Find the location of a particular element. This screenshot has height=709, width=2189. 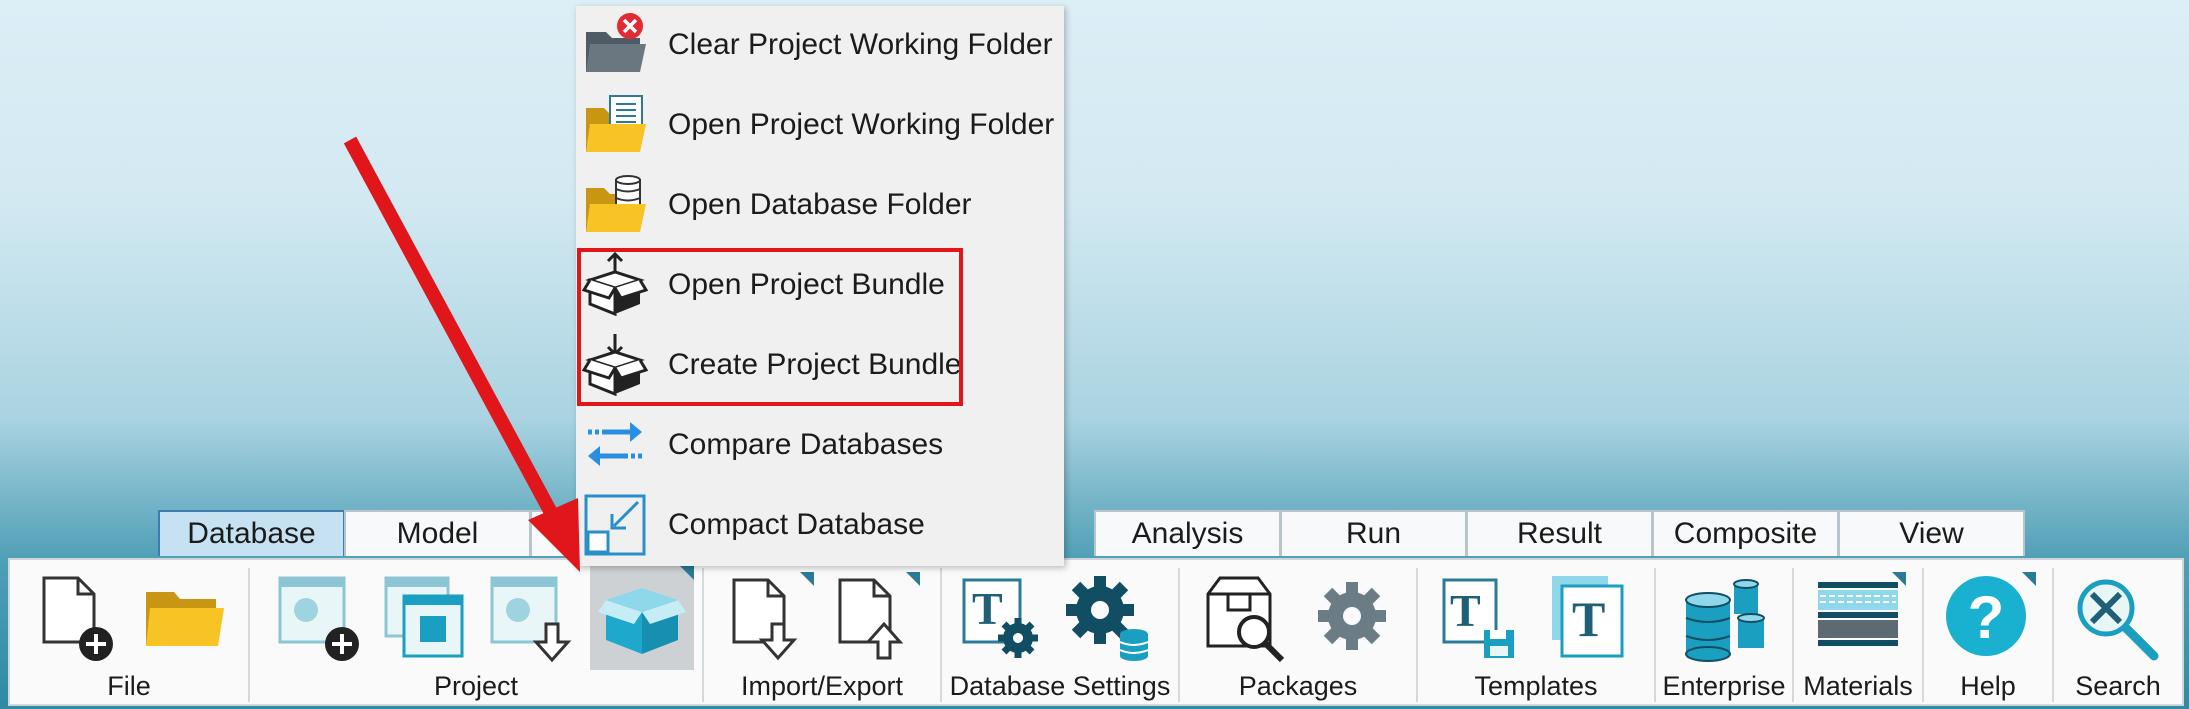

materials-group-label: Materials is located at coordinates (1858, 686).